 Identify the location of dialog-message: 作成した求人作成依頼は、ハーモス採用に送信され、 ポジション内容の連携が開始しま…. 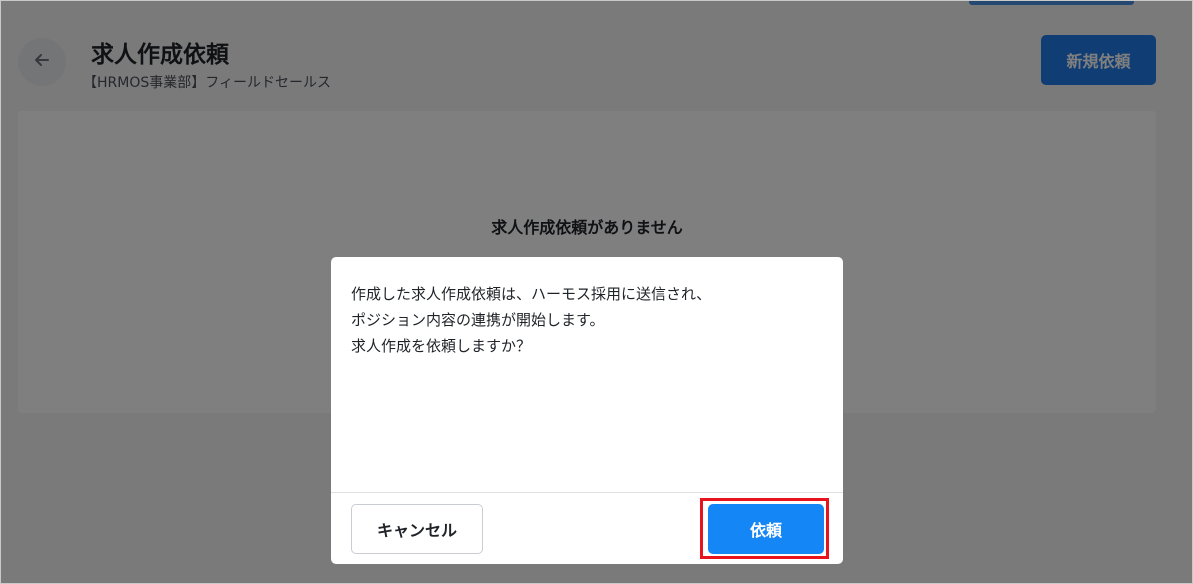
(587, 320).